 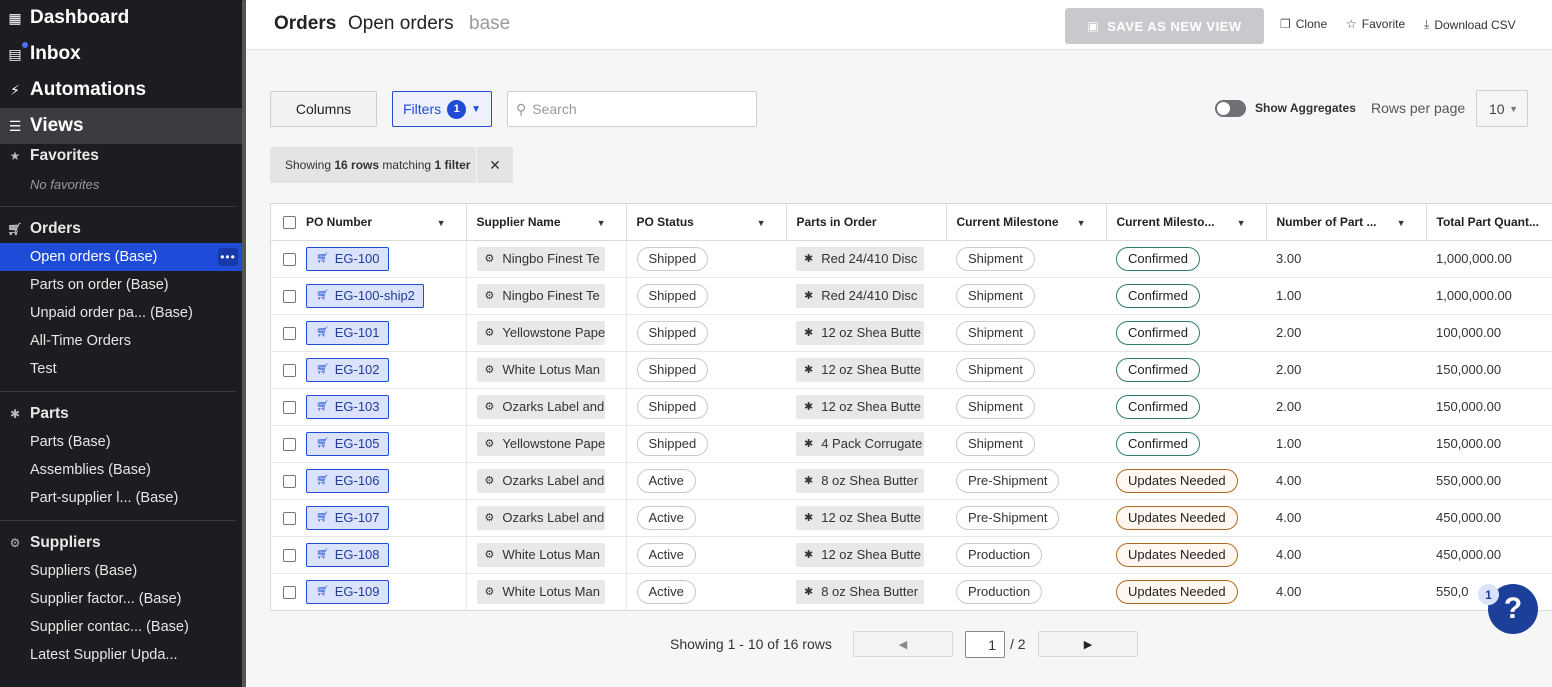 What do you see at coordinates (123, 341) in the screenshot?
I see `sidebar-item-all-time-orders: All-Time Orders` at bounding box center [123, 341].